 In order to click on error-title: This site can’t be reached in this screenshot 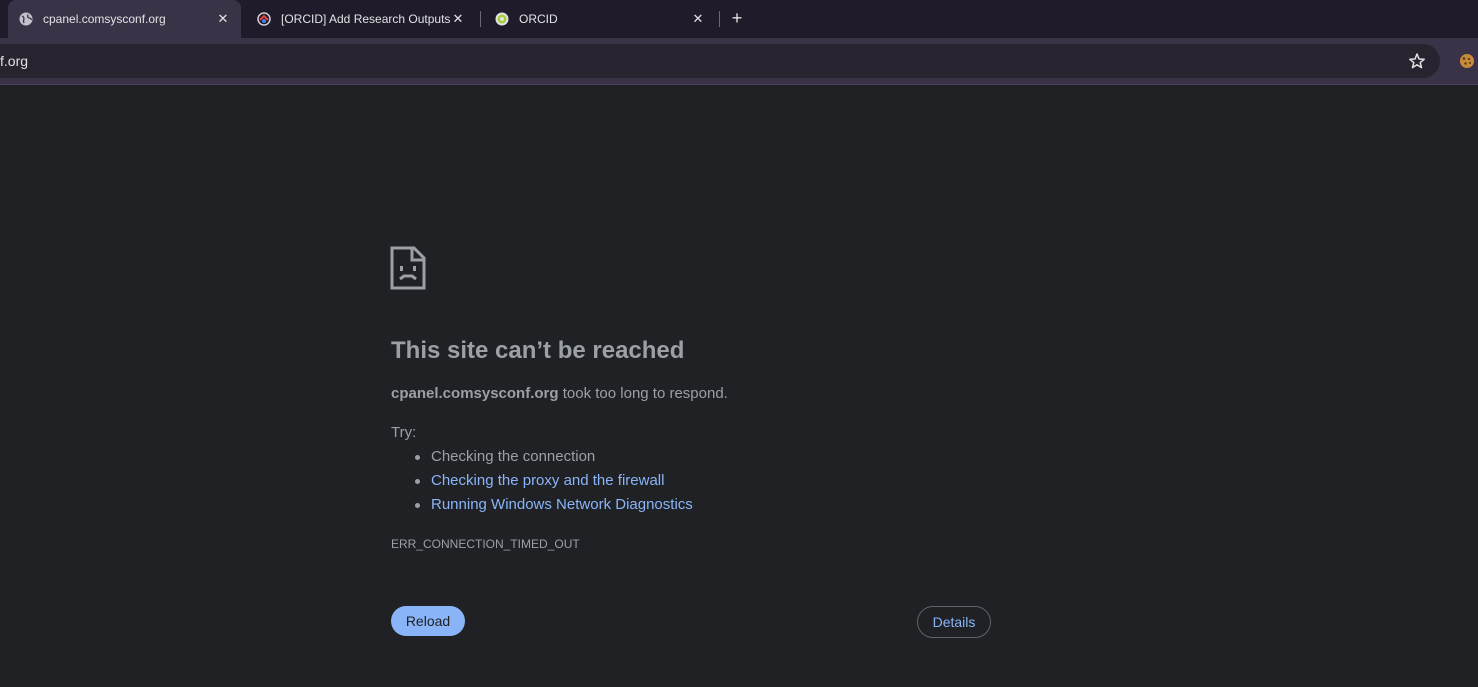, I will do `click(538, 350)`.